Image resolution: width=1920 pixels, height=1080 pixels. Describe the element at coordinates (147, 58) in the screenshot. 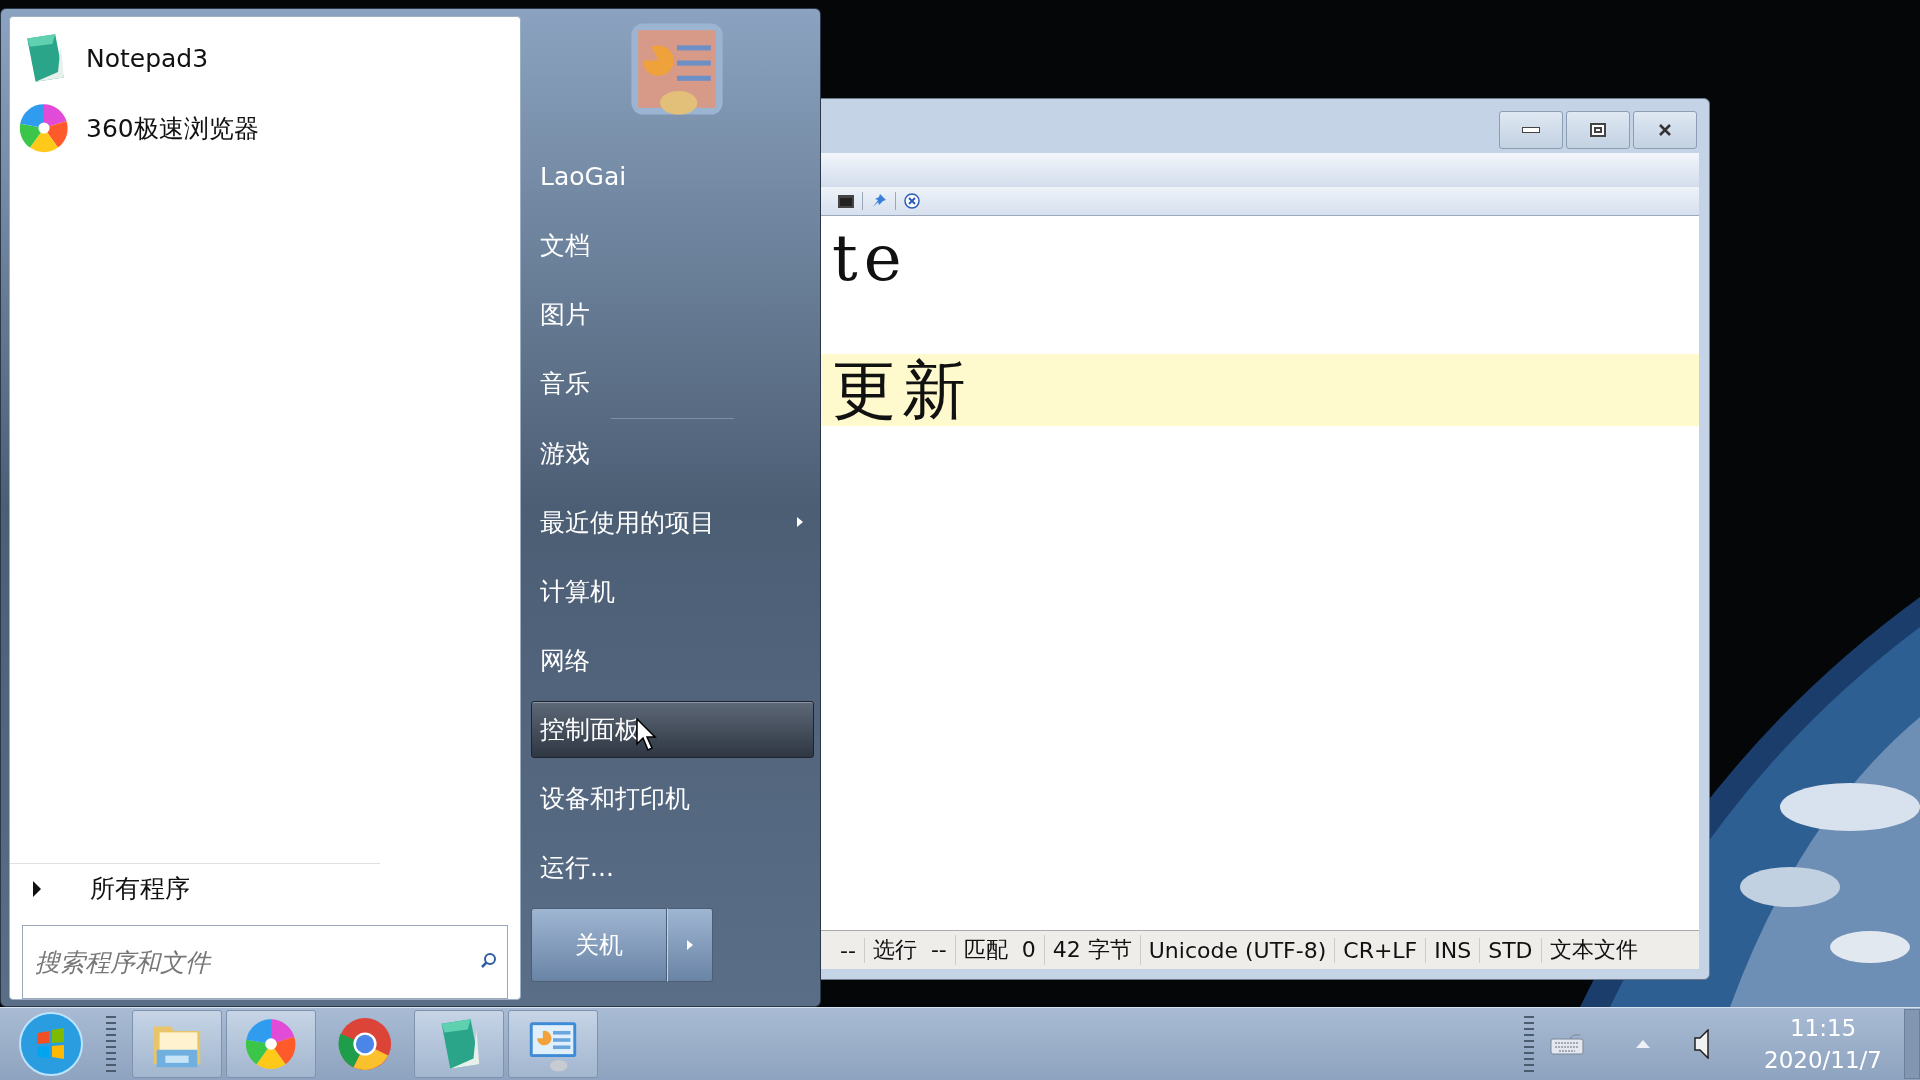

I see `program-label: Notepad3` at that location.